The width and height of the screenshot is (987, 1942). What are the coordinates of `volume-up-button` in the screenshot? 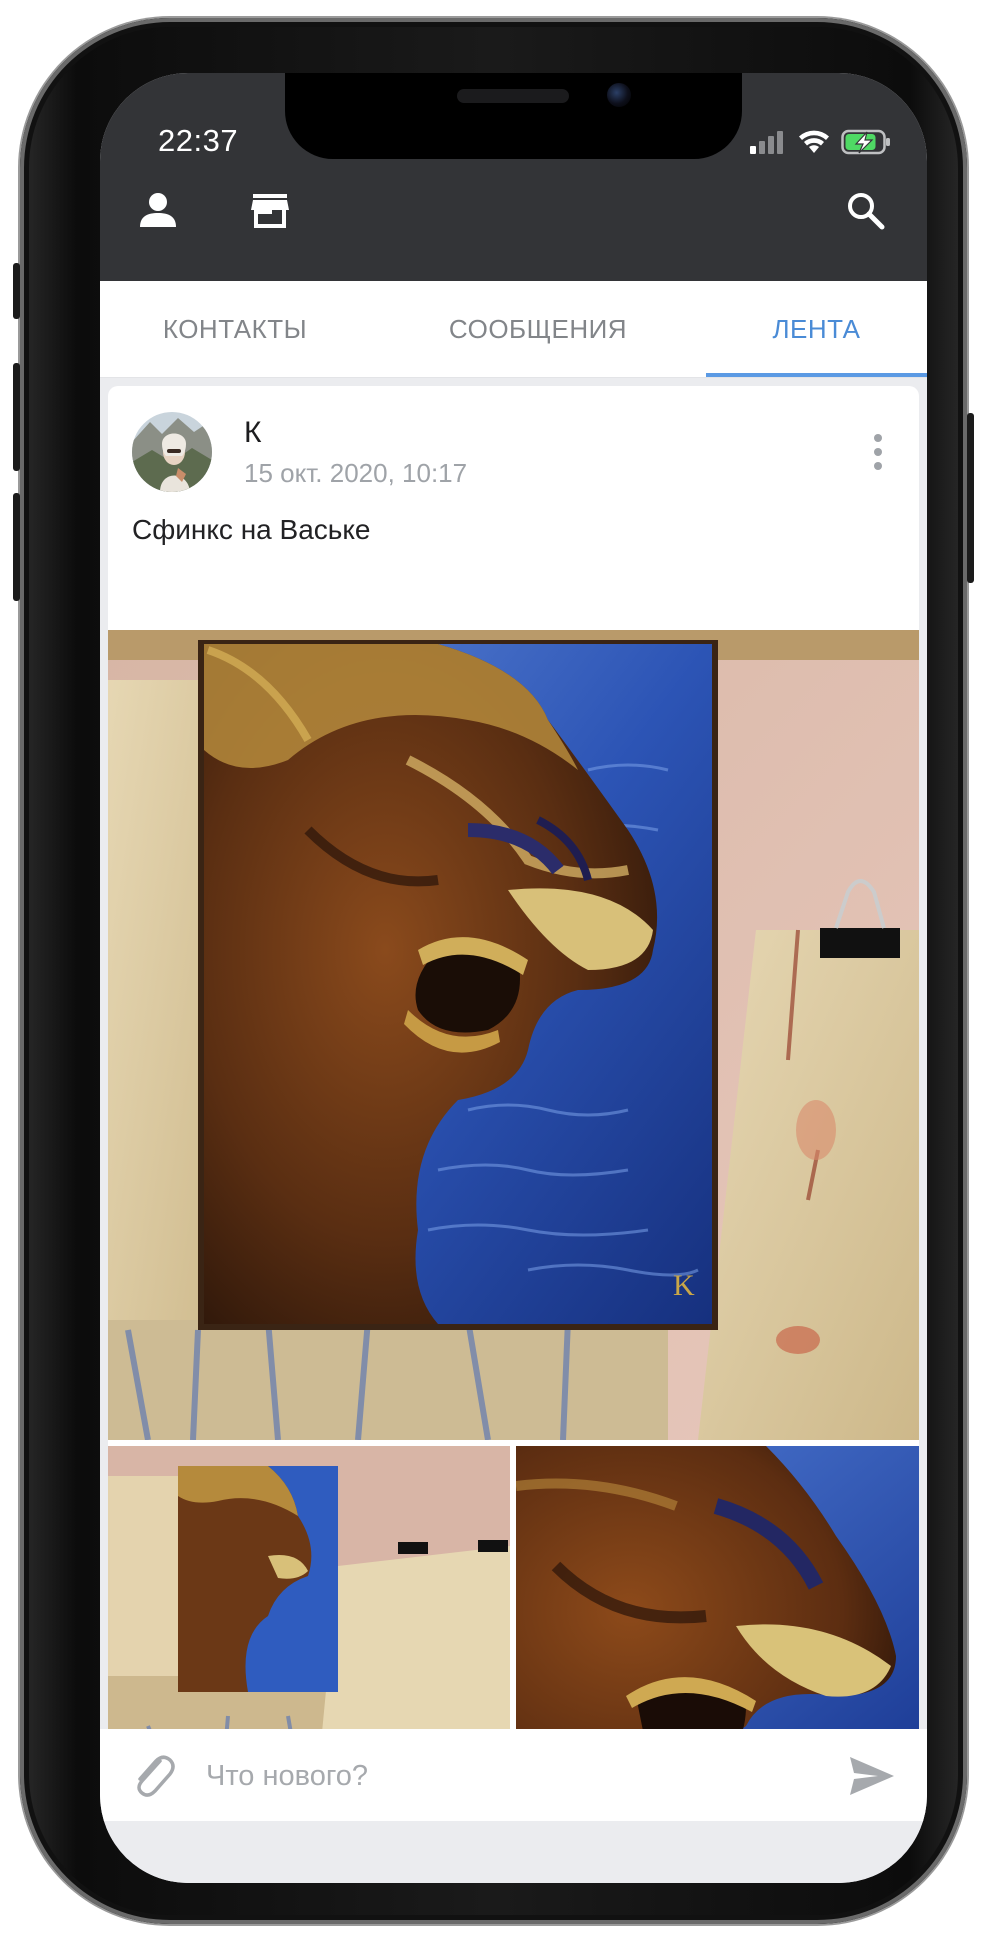 It's located at (16, 417).